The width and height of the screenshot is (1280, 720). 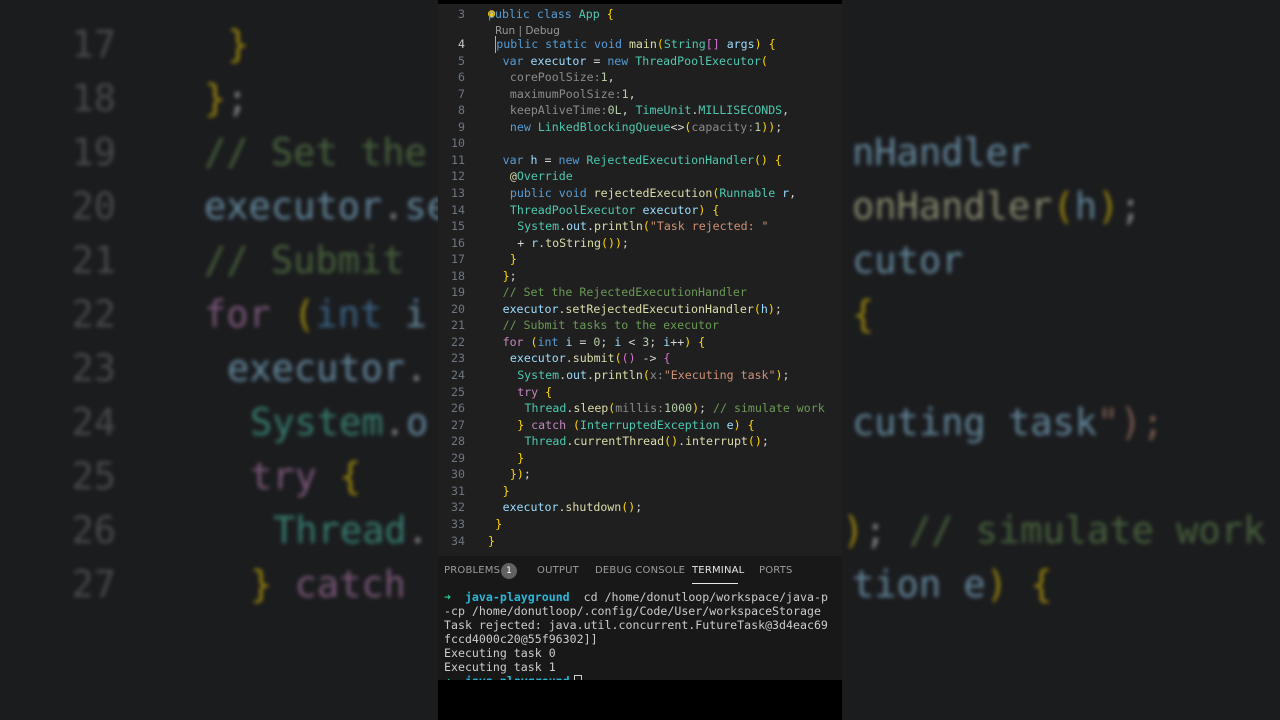 I want to click on code-line: 10, so click(x=640, y=143).